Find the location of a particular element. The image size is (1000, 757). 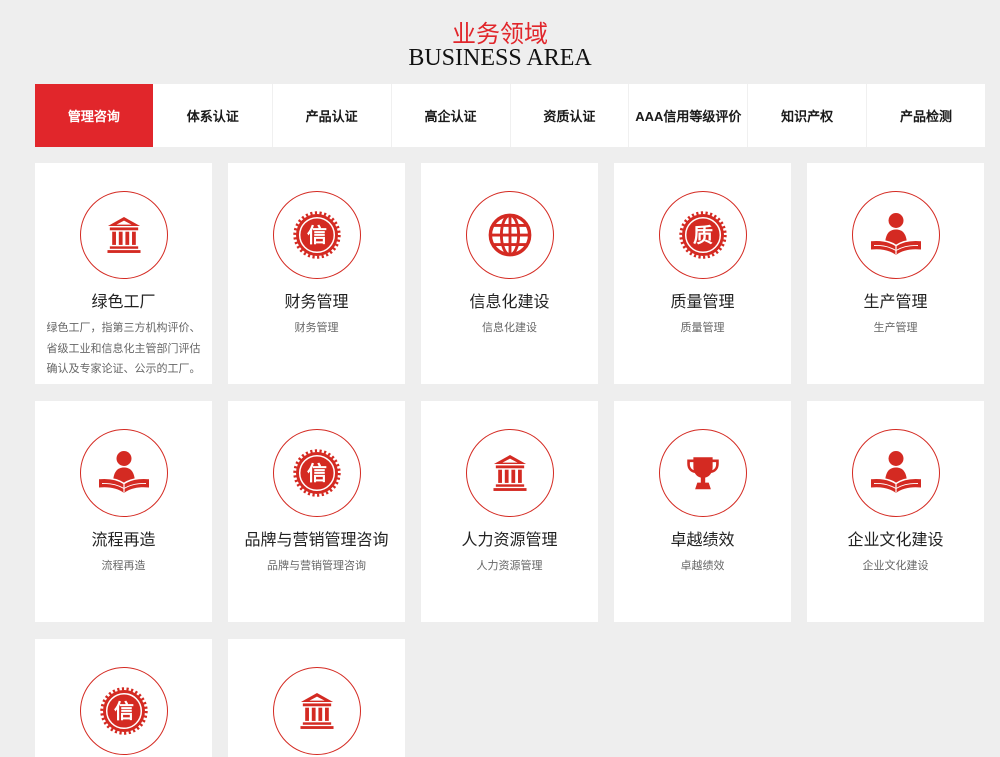

tab-management-consulting: 管理咨询 is located at coordinates (94, 115).